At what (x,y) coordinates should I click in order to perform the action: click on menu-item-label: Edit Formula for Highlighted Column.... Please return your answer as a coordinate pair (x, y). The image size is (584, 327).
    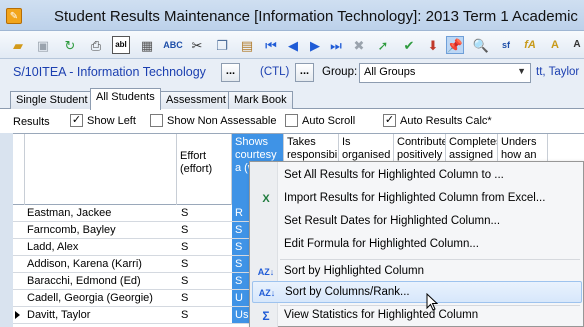
    Looking at the image, I should click on (381, 244).